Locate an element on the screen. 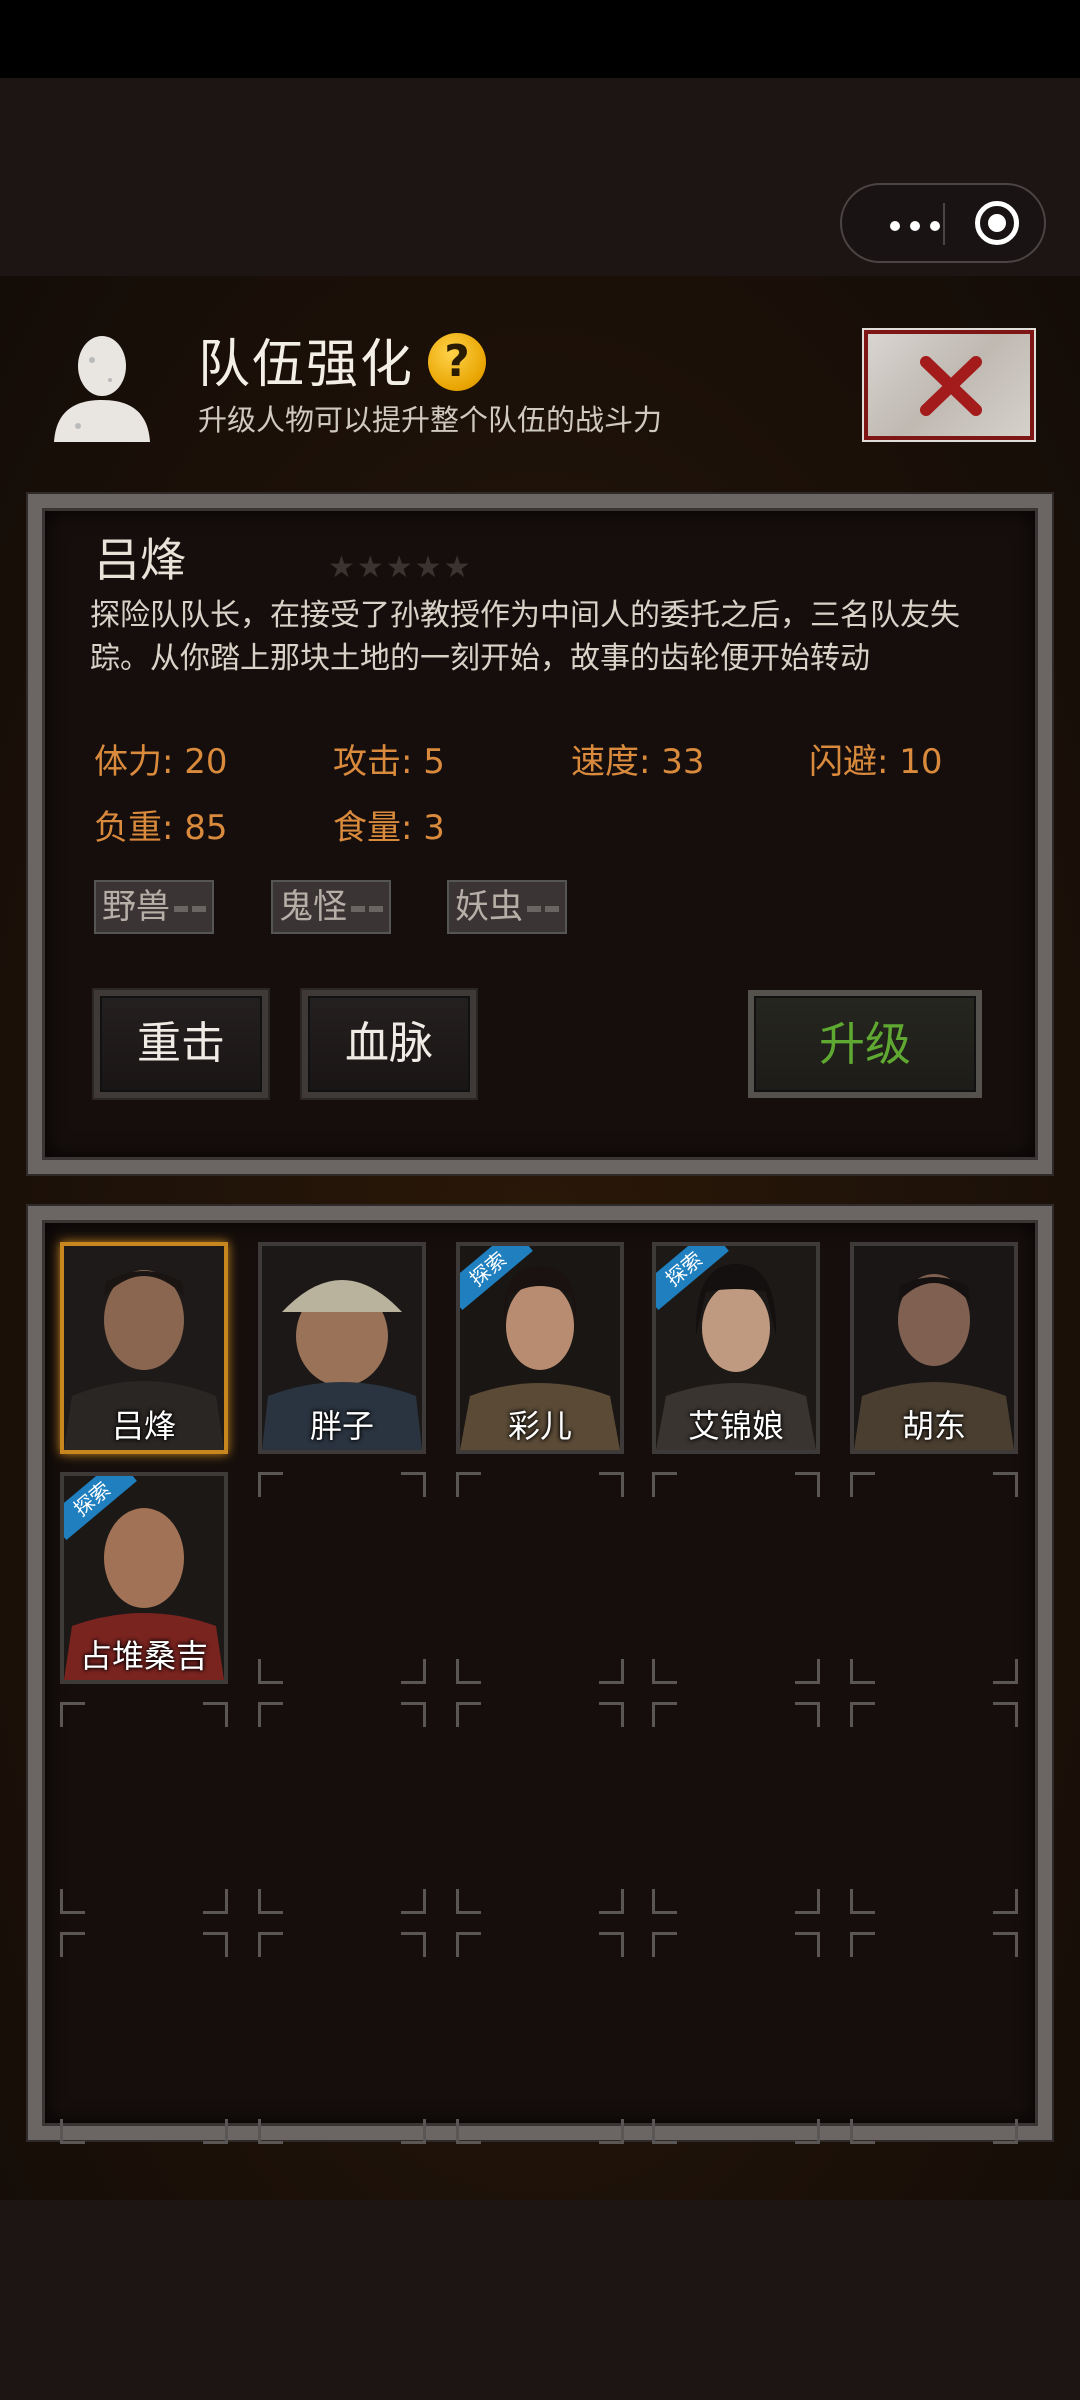 This screenshot has width=1080, height=2400. tag-label: 妖虫 is located at coordinates (489, 907).